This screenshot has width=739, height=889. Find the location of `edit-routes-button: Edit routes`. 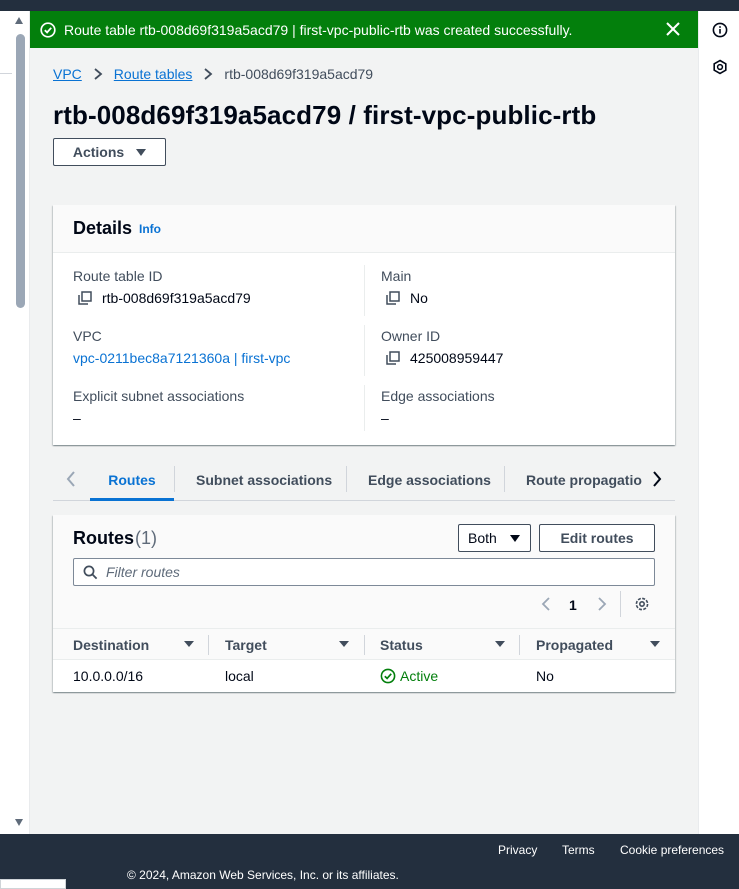

edit-routes-button: Edit routes is located at coordinates (597, 538).